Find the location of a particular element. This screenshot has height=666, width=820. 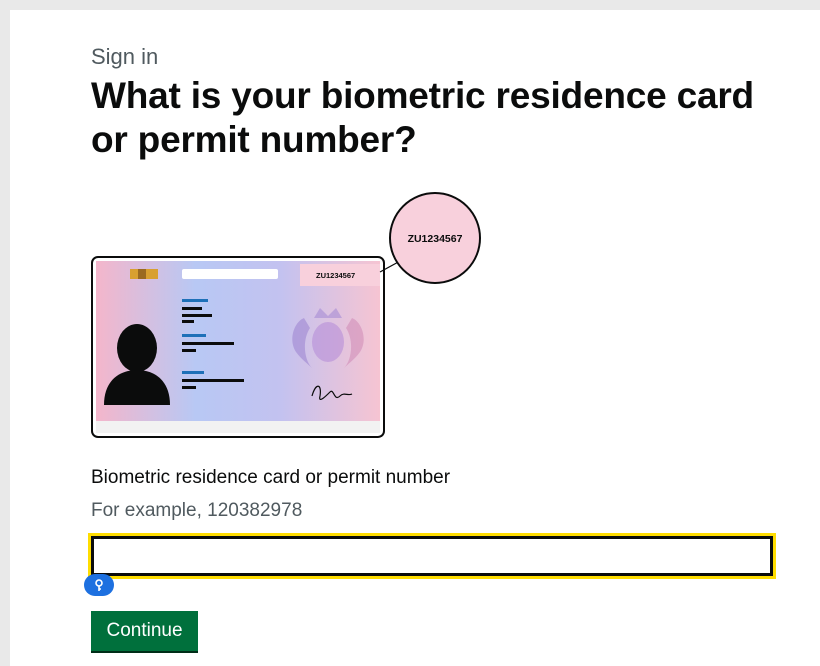

continue-button: Continue is located at coordinates (144, 631).